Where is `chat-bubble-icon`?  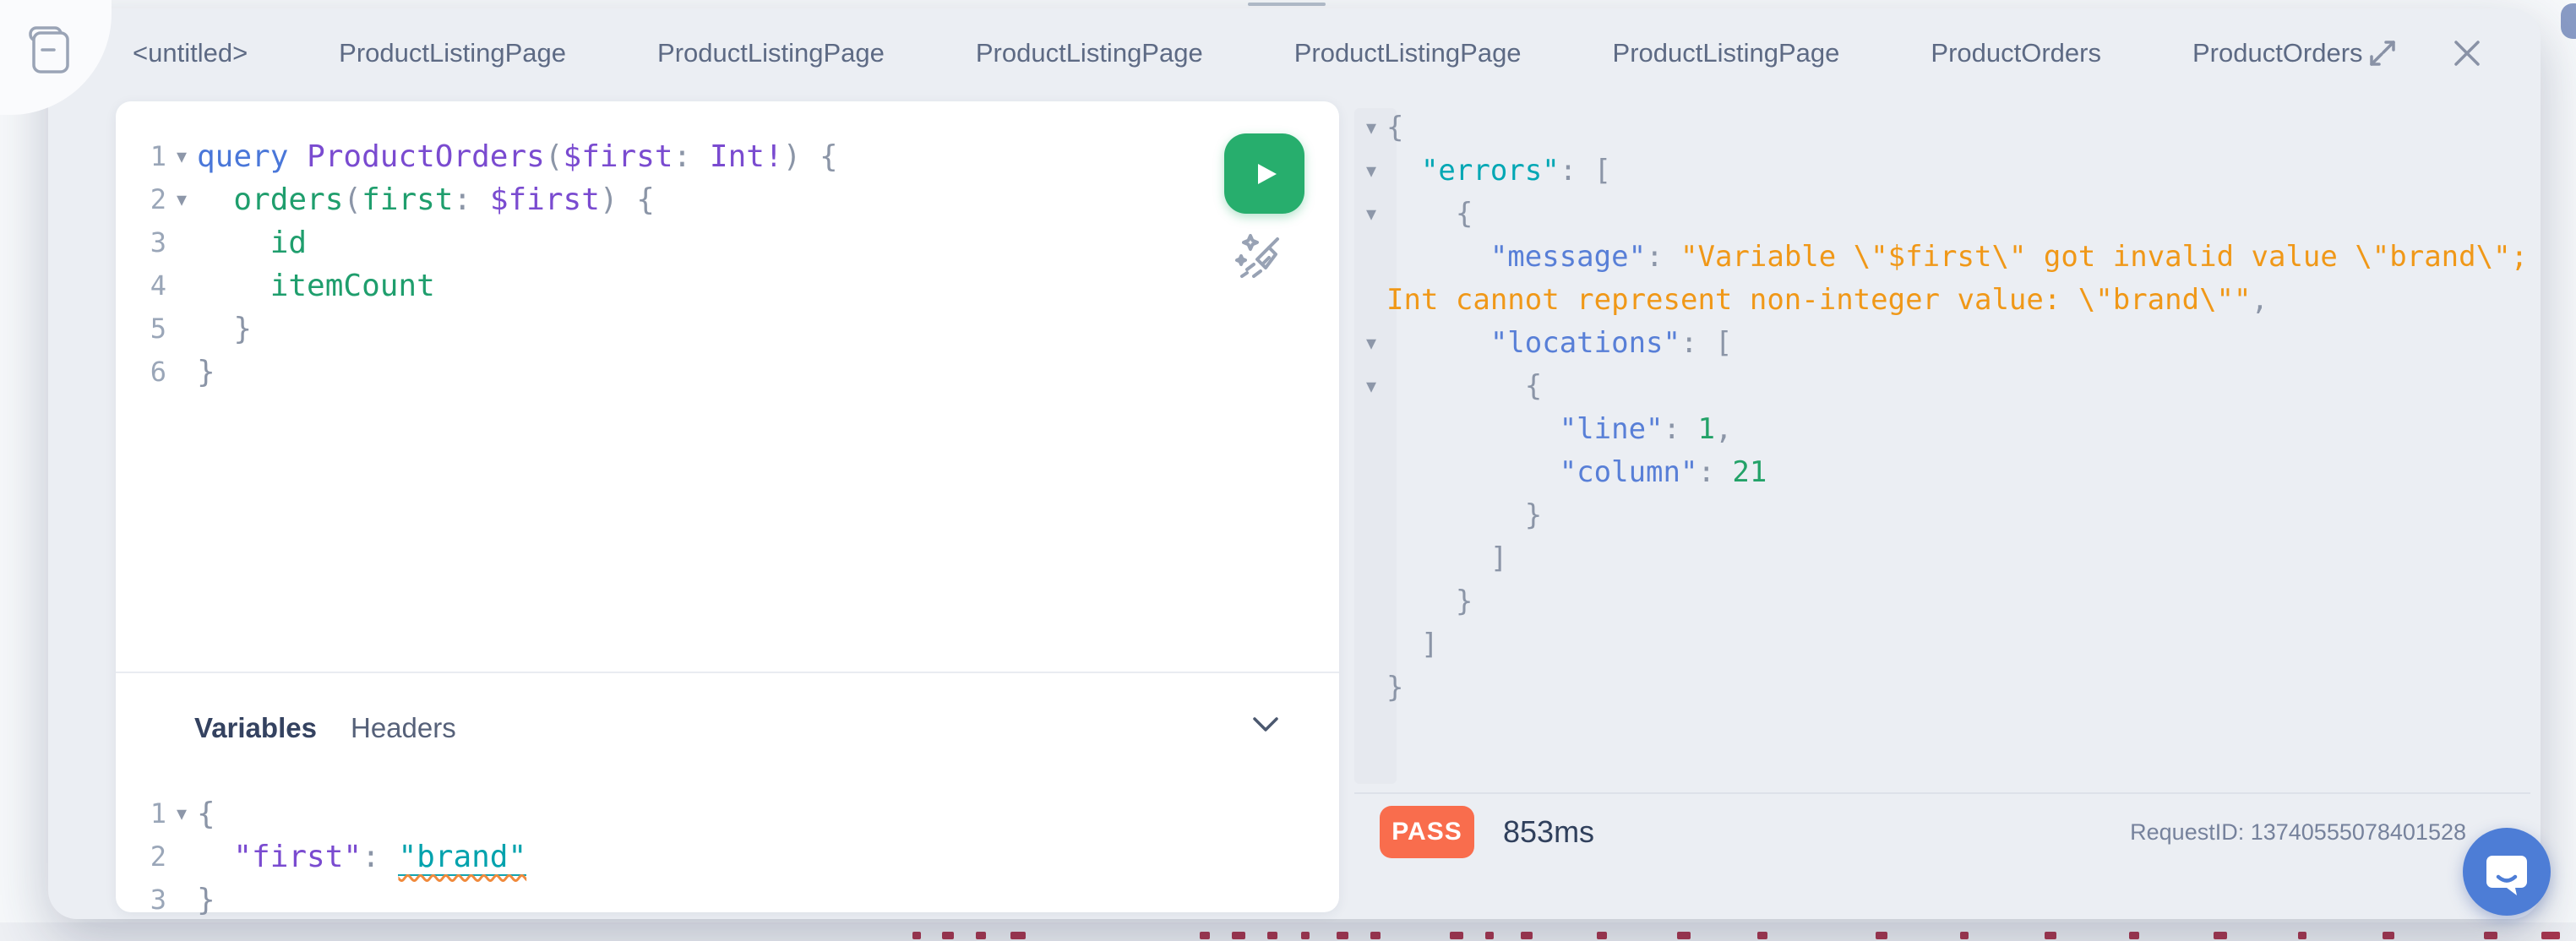
chat-bubble-icon is located at coordinates (2506, 875).